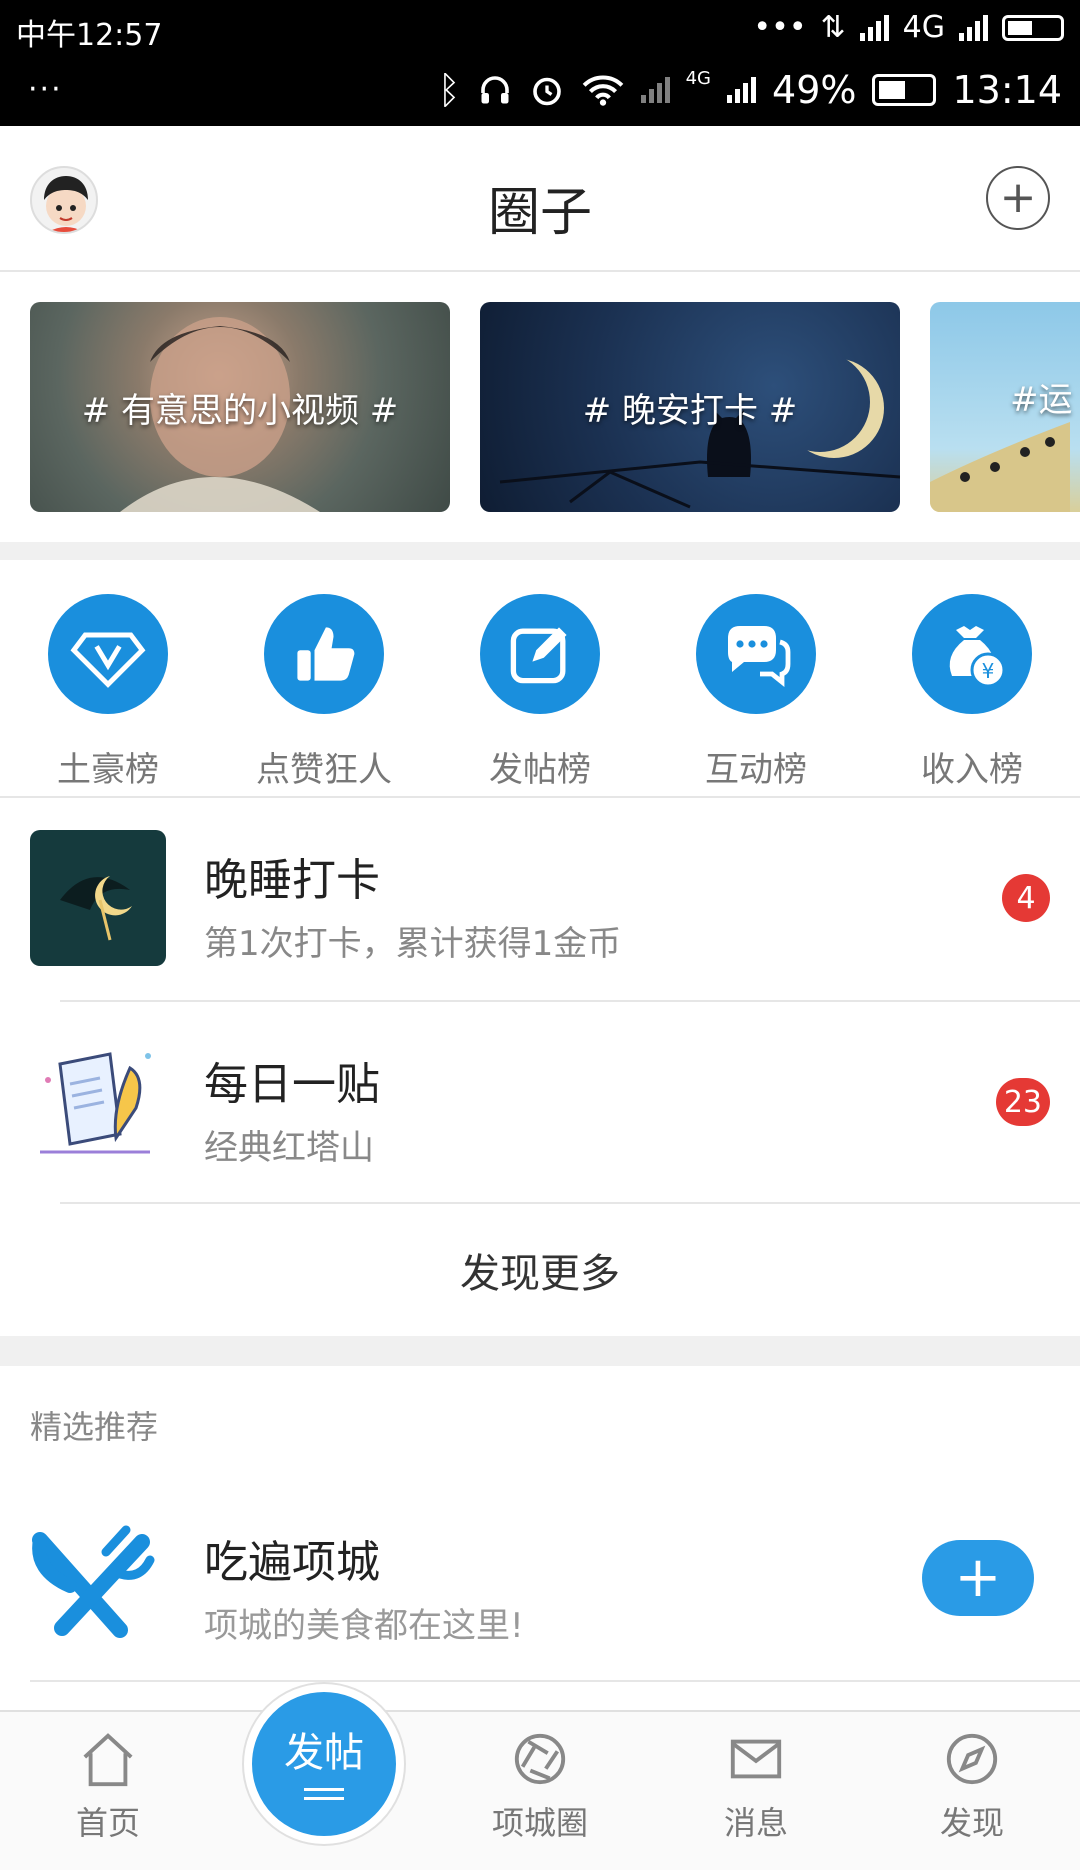 The height and width of the screenshot is (1870, 1080). I want to click on edit-icon, so click(540, 654).